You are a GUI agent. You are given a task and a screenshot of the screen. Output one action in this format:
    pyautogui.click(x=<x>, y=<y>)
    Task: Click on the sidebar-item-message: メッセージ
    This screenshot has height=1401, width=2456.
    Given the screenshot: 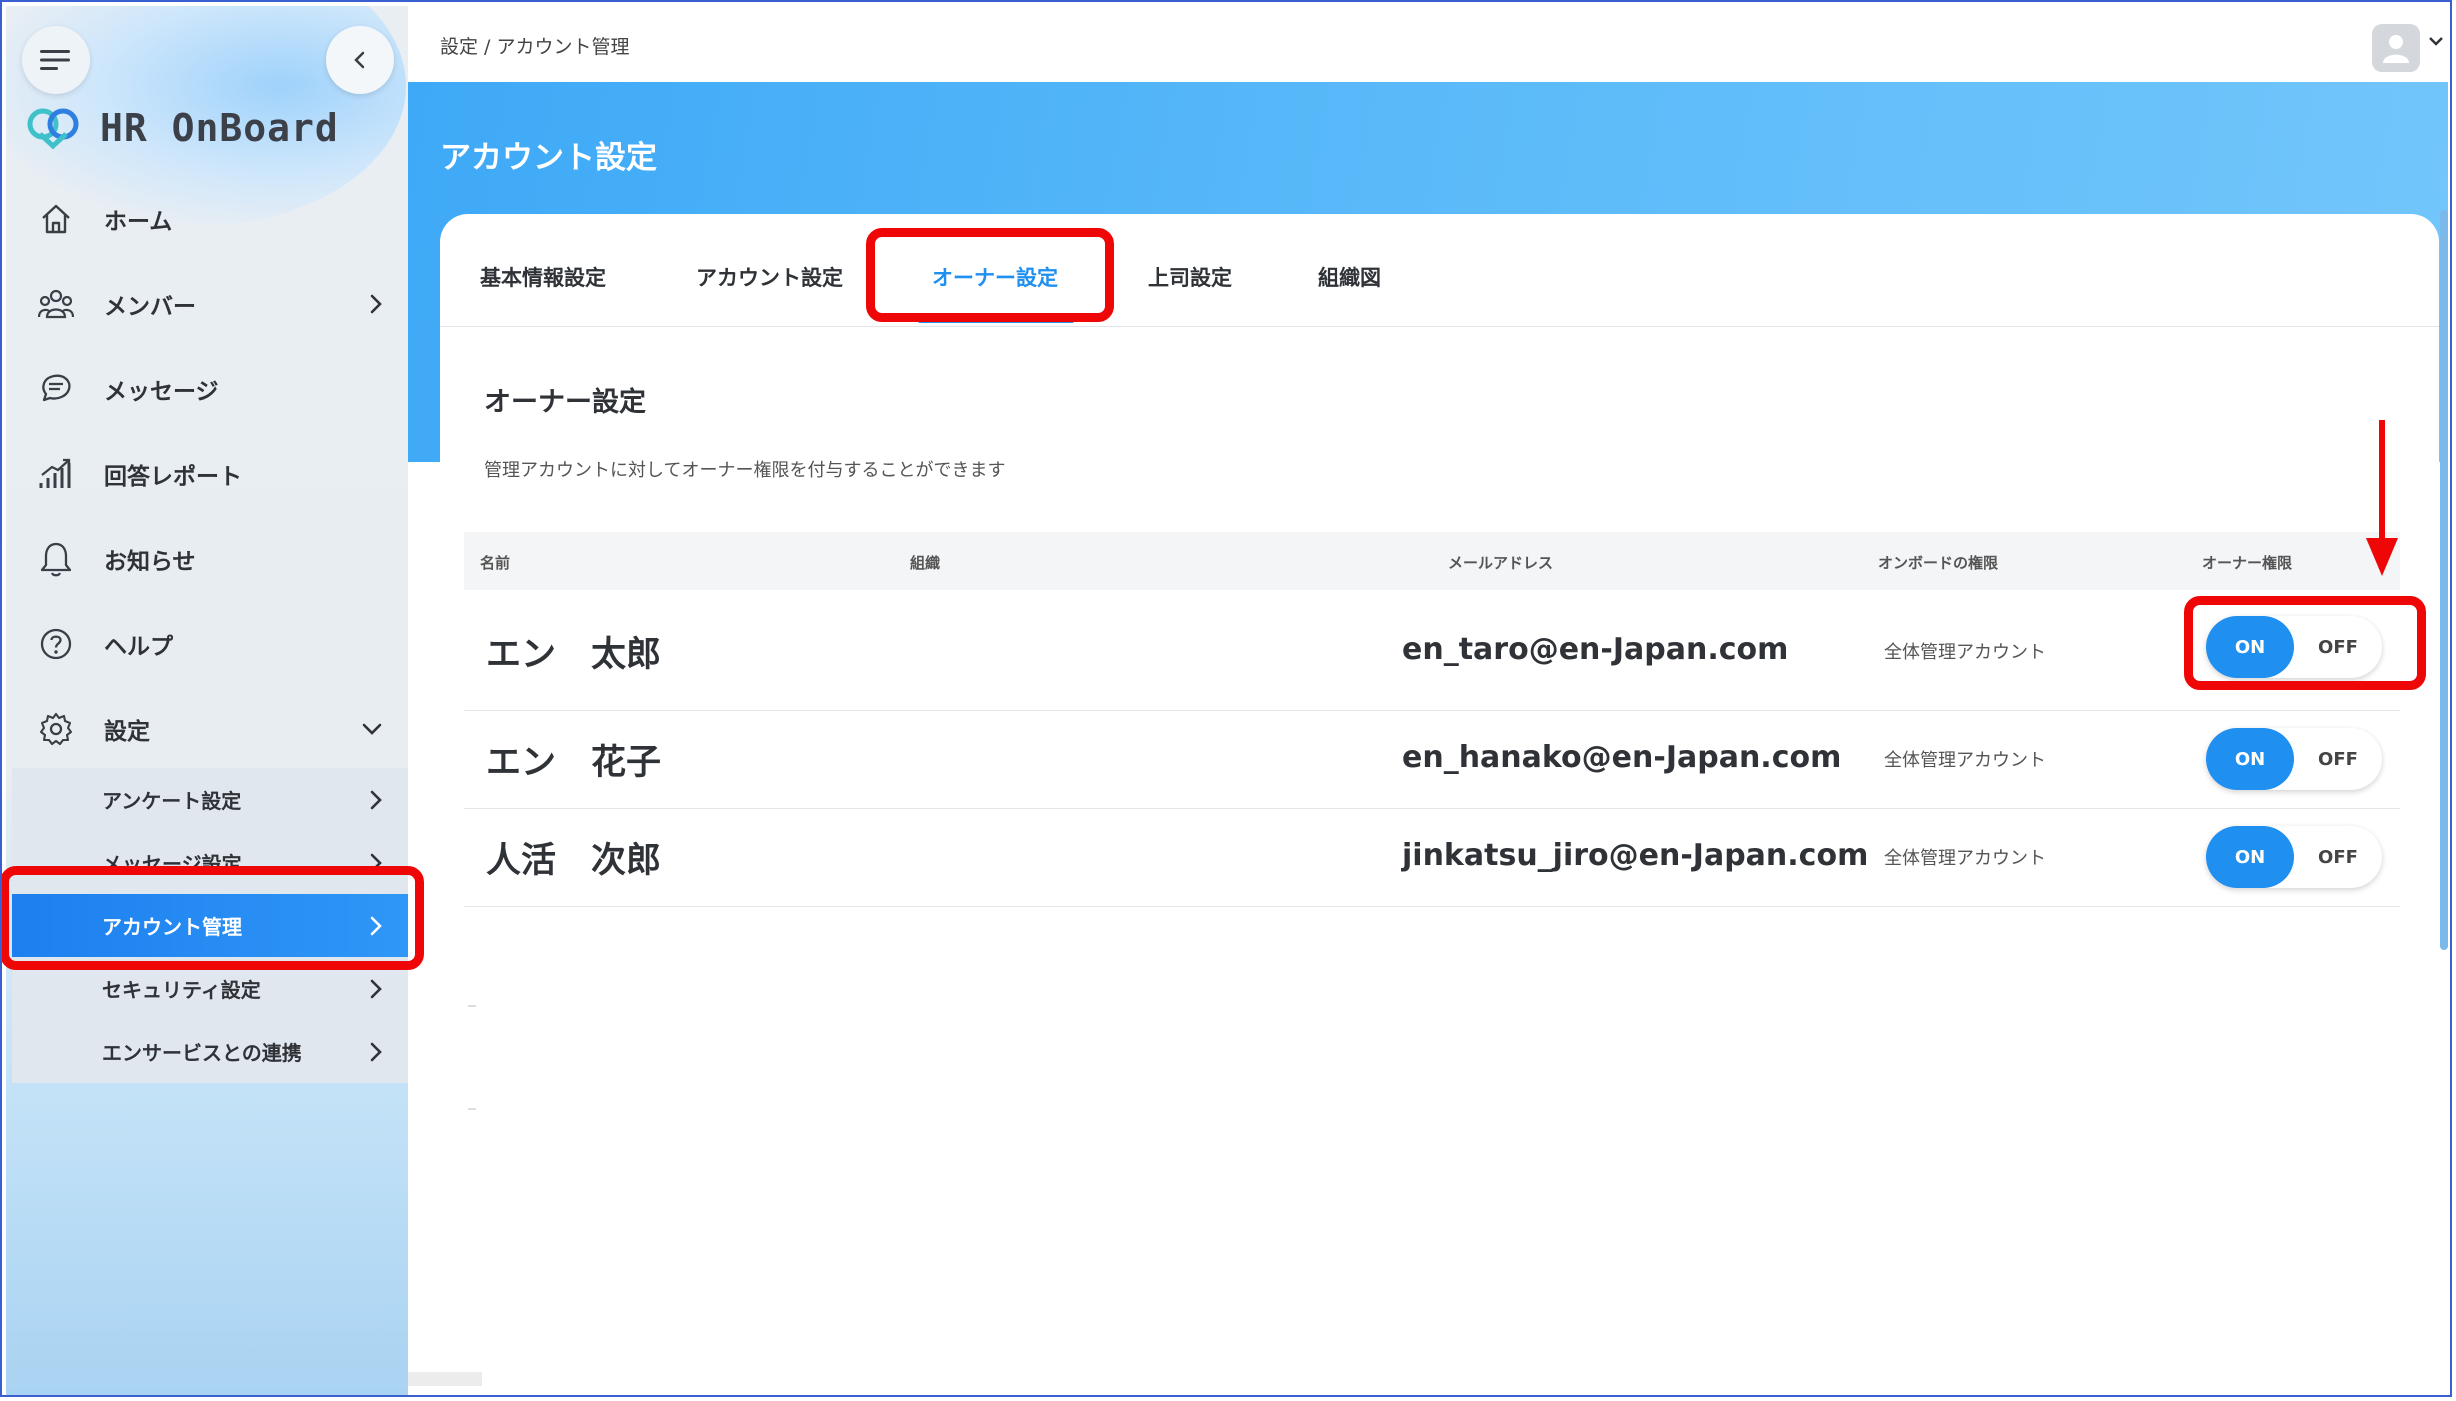 What is the action you would take?
    pyautogui.click(x=207, y=388)
    